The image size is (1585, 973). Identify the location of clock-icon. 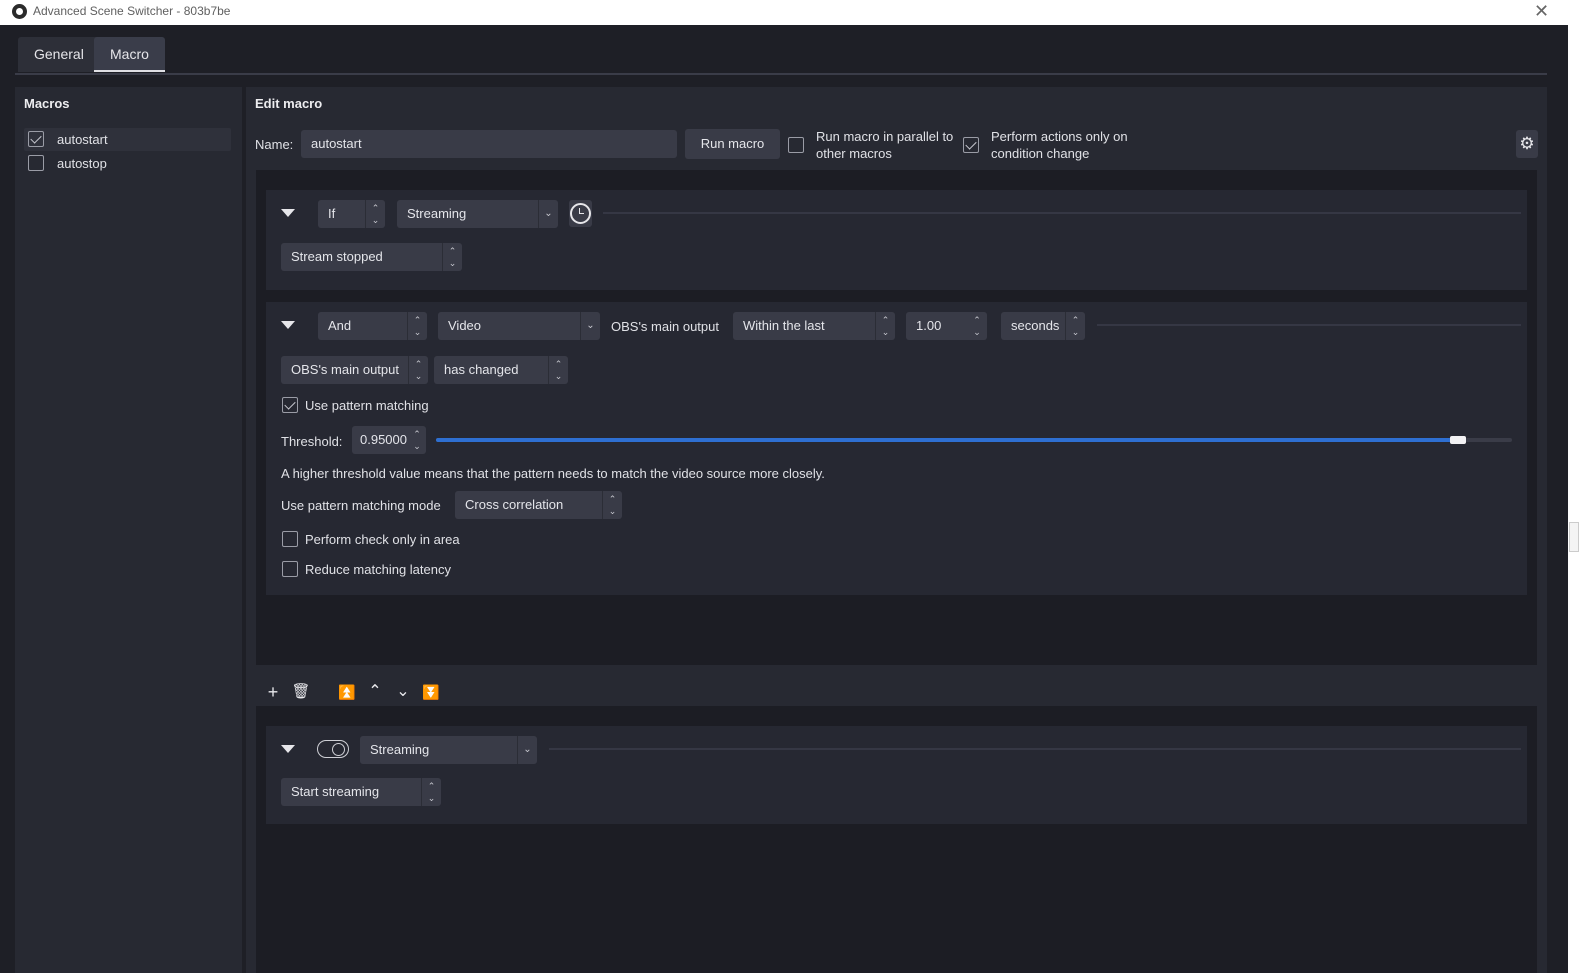
(580, 213).